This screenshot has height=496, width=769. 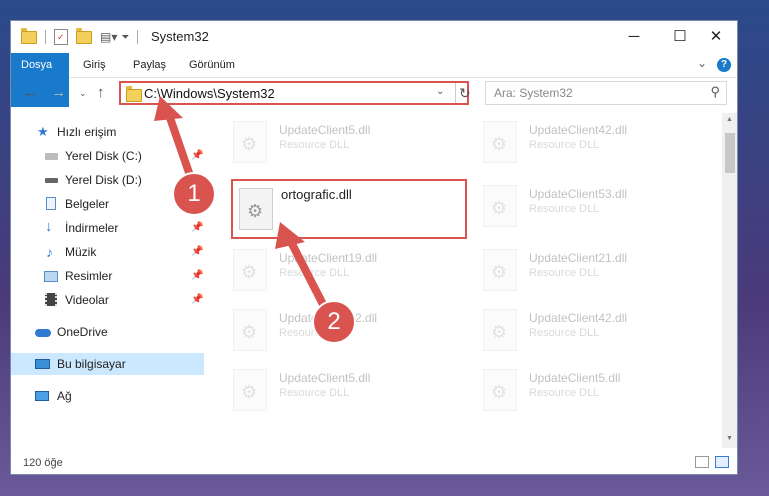 I want to click on sidebar-item-label: Yerel Disk (D:), so click(x=103, y=180).